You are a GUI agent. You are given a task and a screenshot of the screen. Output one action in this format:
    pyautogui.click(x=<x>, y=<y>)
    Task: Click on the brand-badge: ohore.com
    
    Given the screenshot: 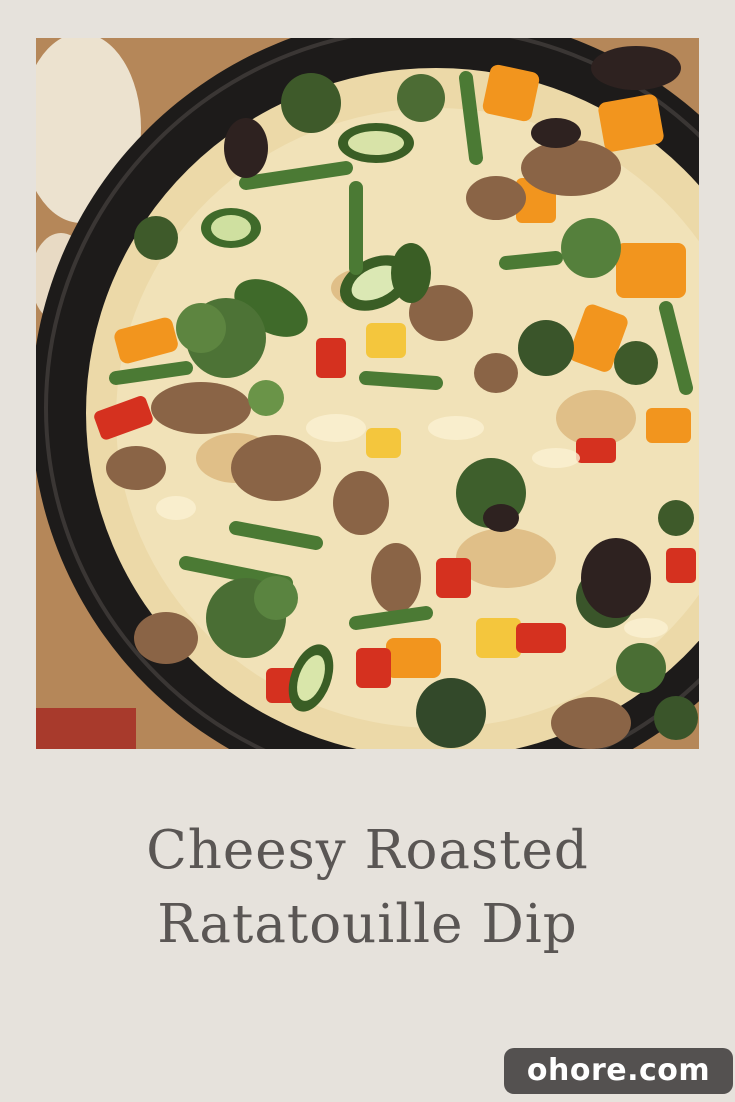 What is the action you would take?
    pyautogui.click(x=618, y=1071)
    